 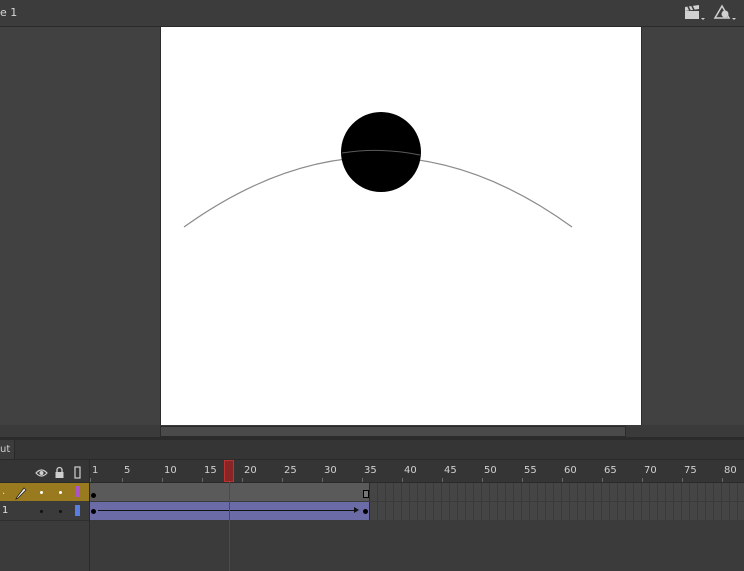 I want to click on ruler-label: 50, so click(x=490, y=470).